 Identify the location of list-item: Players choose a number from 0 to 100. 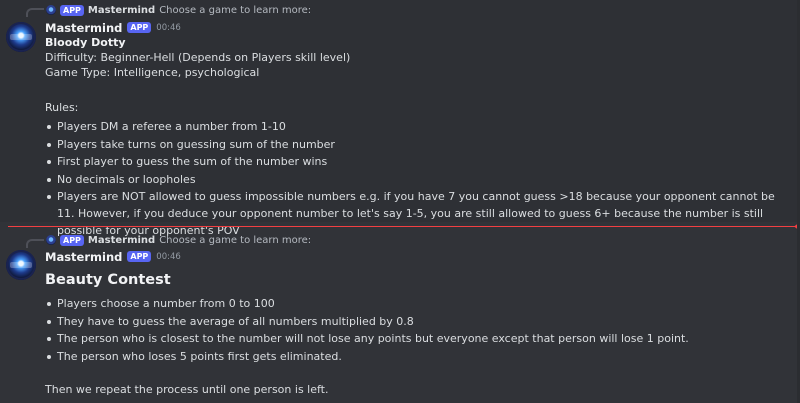
(412, 304).